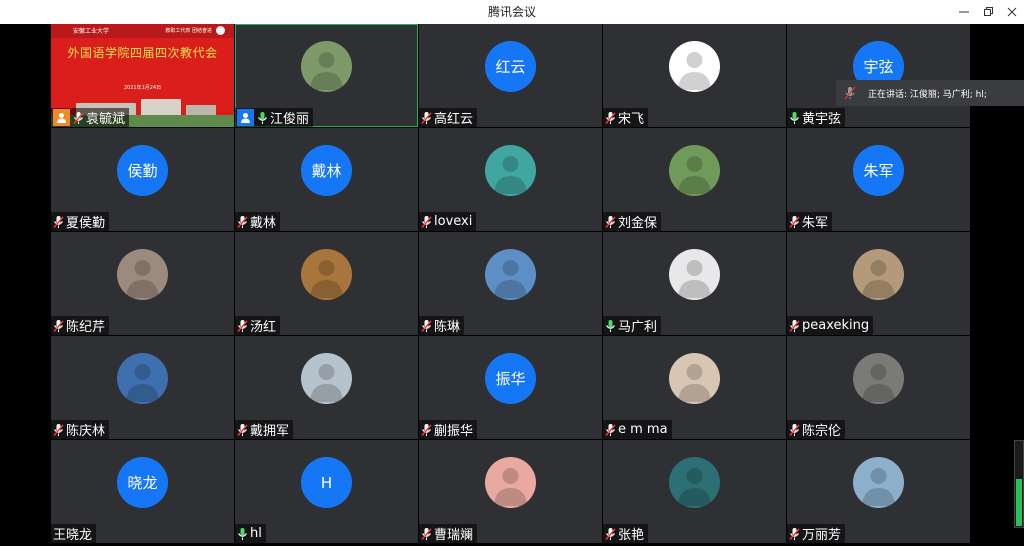  I want to click on audio-level-fill, so click(1019, 502).